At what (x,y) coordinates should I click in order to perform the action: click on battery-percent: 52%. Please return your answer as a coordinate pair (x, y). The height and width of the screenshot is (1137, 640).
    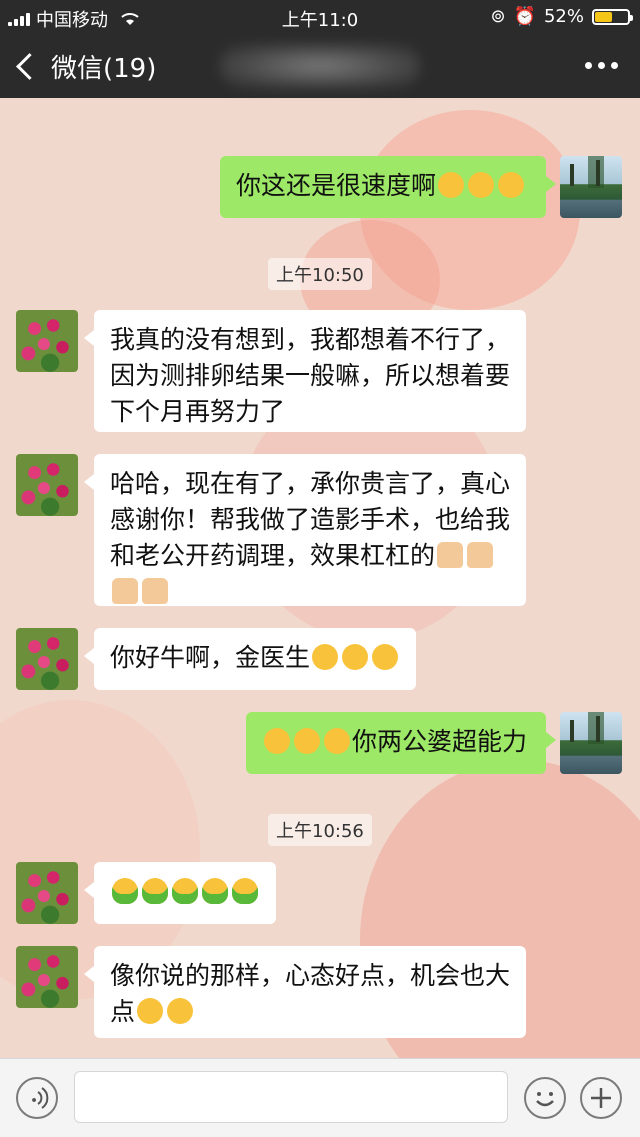
    Looking at the image, I should click on (563, 16).